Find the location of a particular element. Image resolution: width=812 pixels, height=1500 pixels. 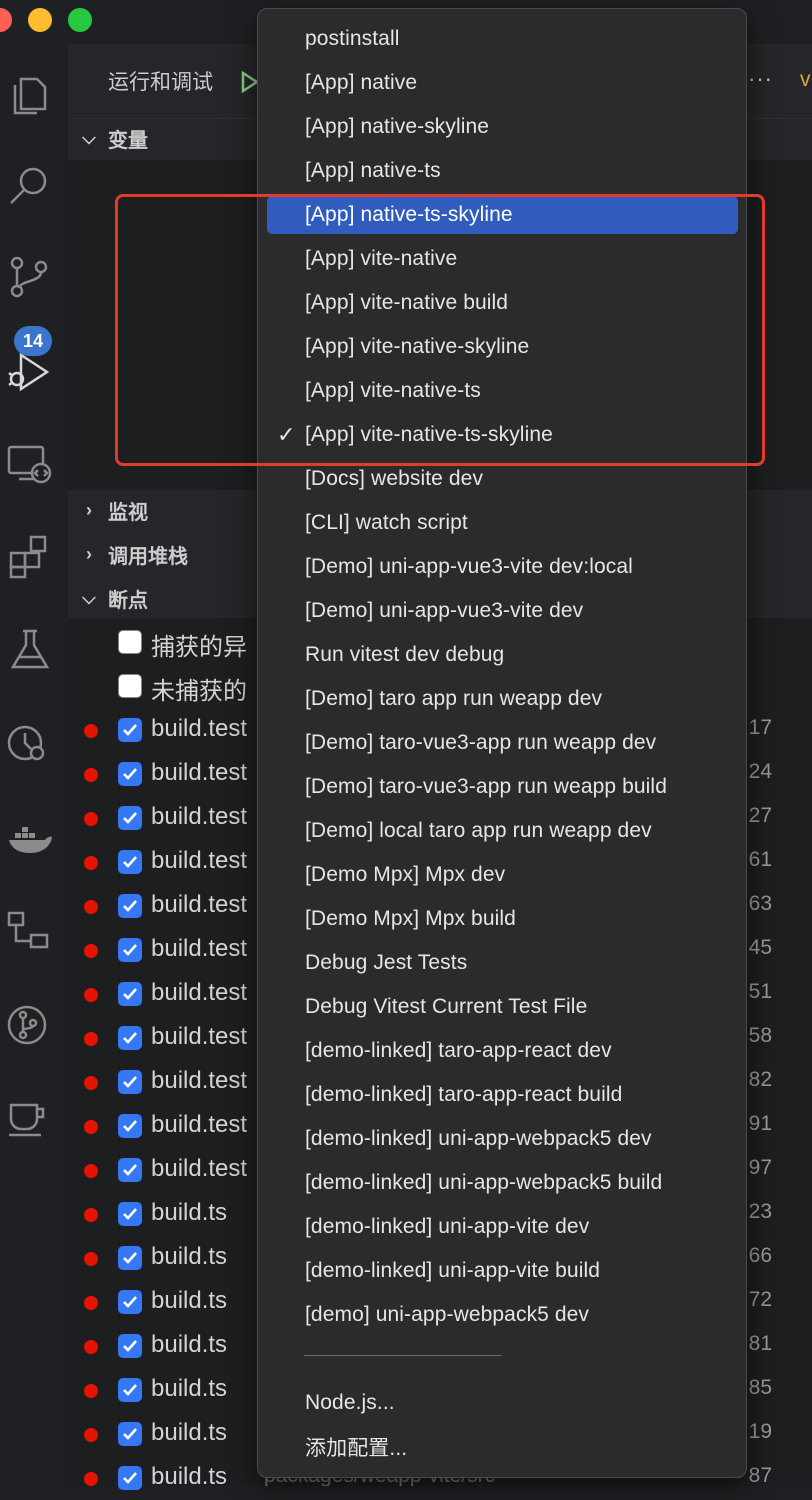

docker-icon is located at coordinates (30, 838).